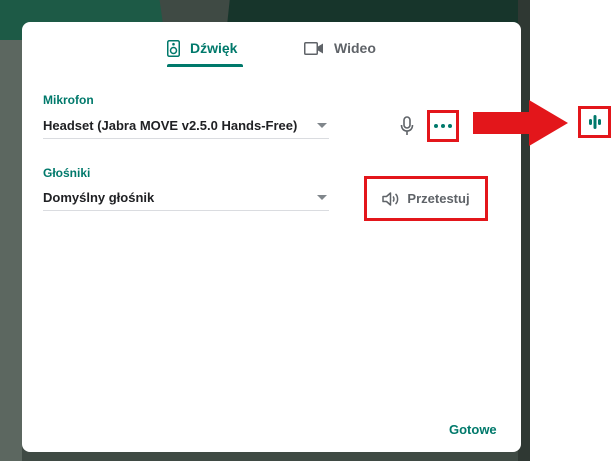 This screenshot has width=611, height=461. What do you see at coordinates (68, 100) in the screenshot?
I see `microphone-section-label: Mikrofon` at bounding box center [68, 100].